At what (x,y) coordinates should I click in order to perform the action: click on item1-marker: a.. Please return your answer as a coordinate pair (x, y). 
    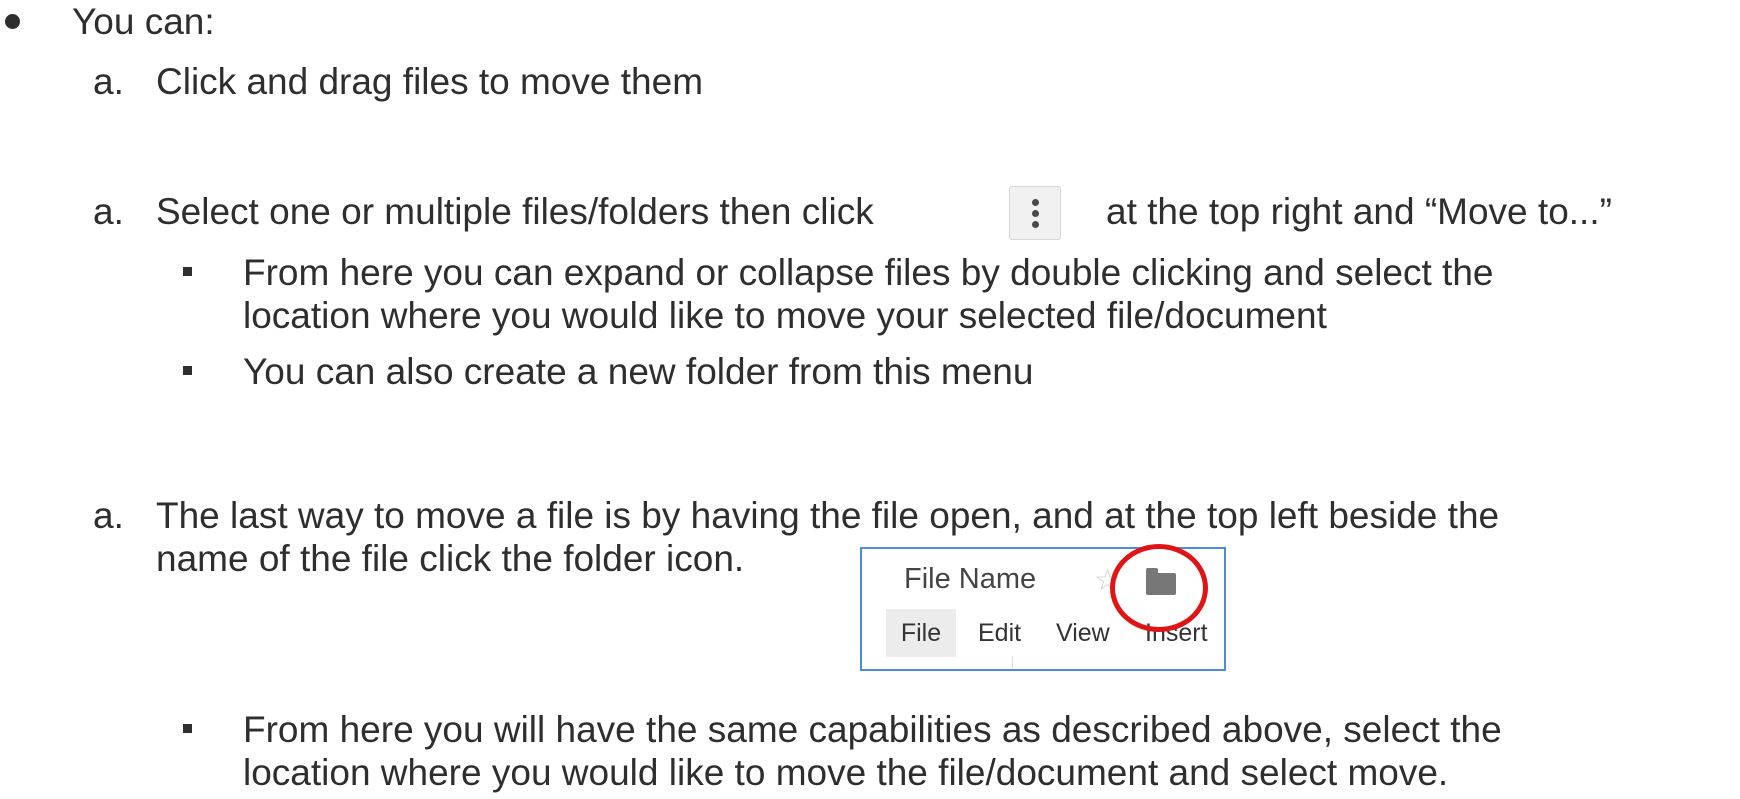
    Looking at the image, I should click on (108, 81).